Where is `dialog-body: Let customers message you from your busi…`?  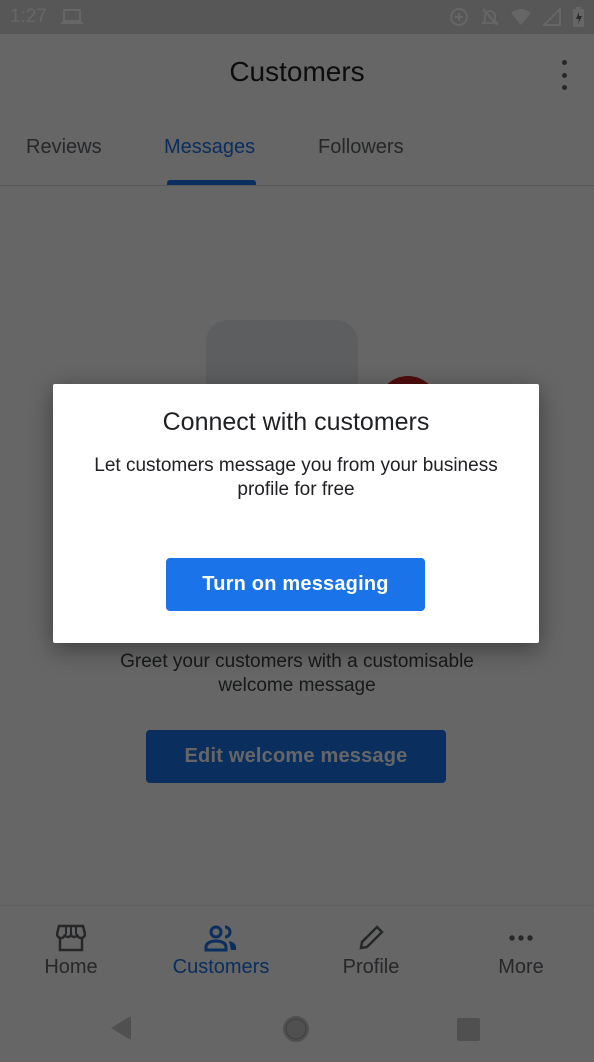
dialog-body: Let customers message you from your busi… is located at coordinates (296, 477).